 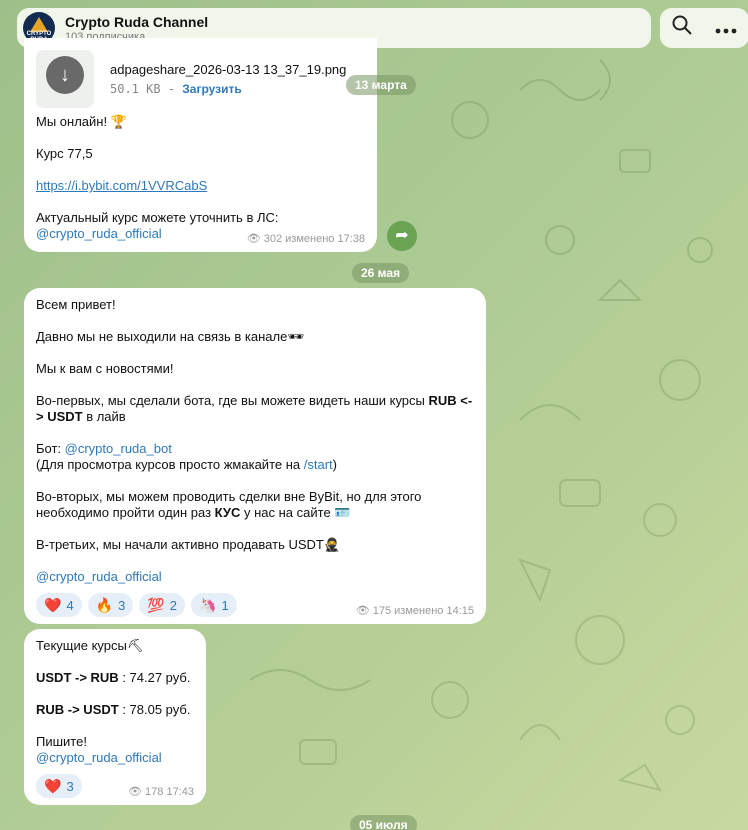 I want to click on bot-mention-link: @crypto_ruda_bot, so click(x=118, y=448).